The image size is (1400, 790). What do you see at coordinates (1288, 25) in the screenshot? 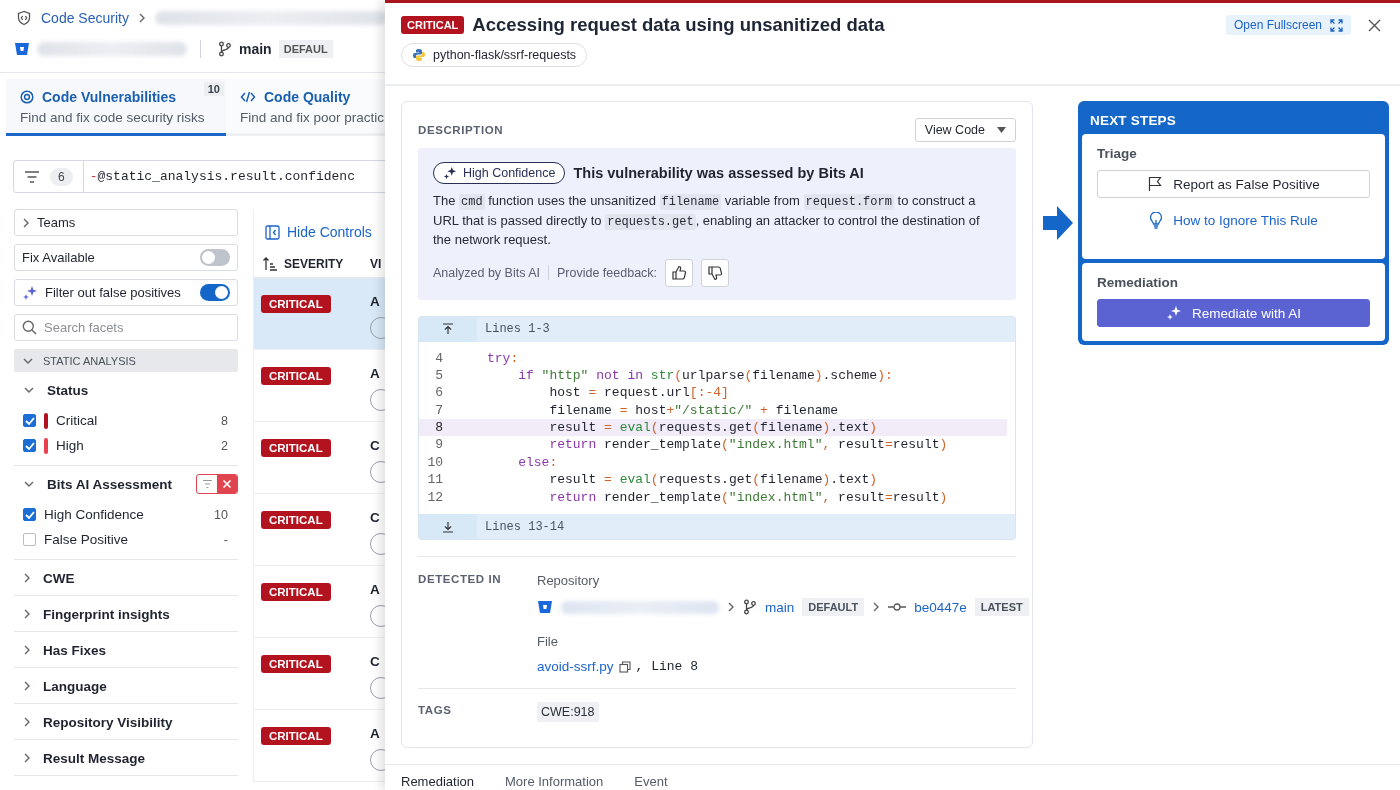
I see `open-fullscreen-button: Open Fullscreen` at bounding box center [1288, 25].